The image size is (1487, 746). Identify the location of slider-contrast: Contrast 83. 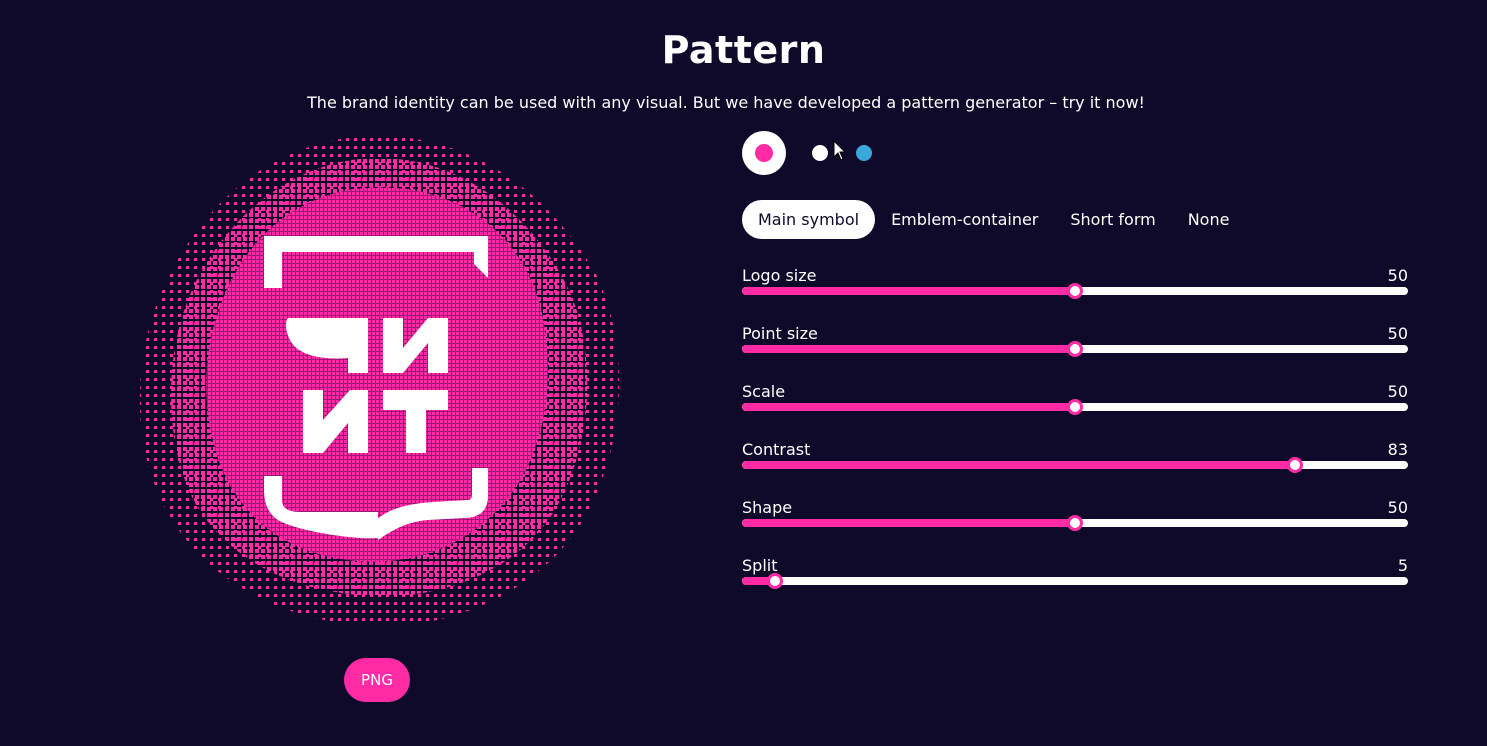
(1075, 460).